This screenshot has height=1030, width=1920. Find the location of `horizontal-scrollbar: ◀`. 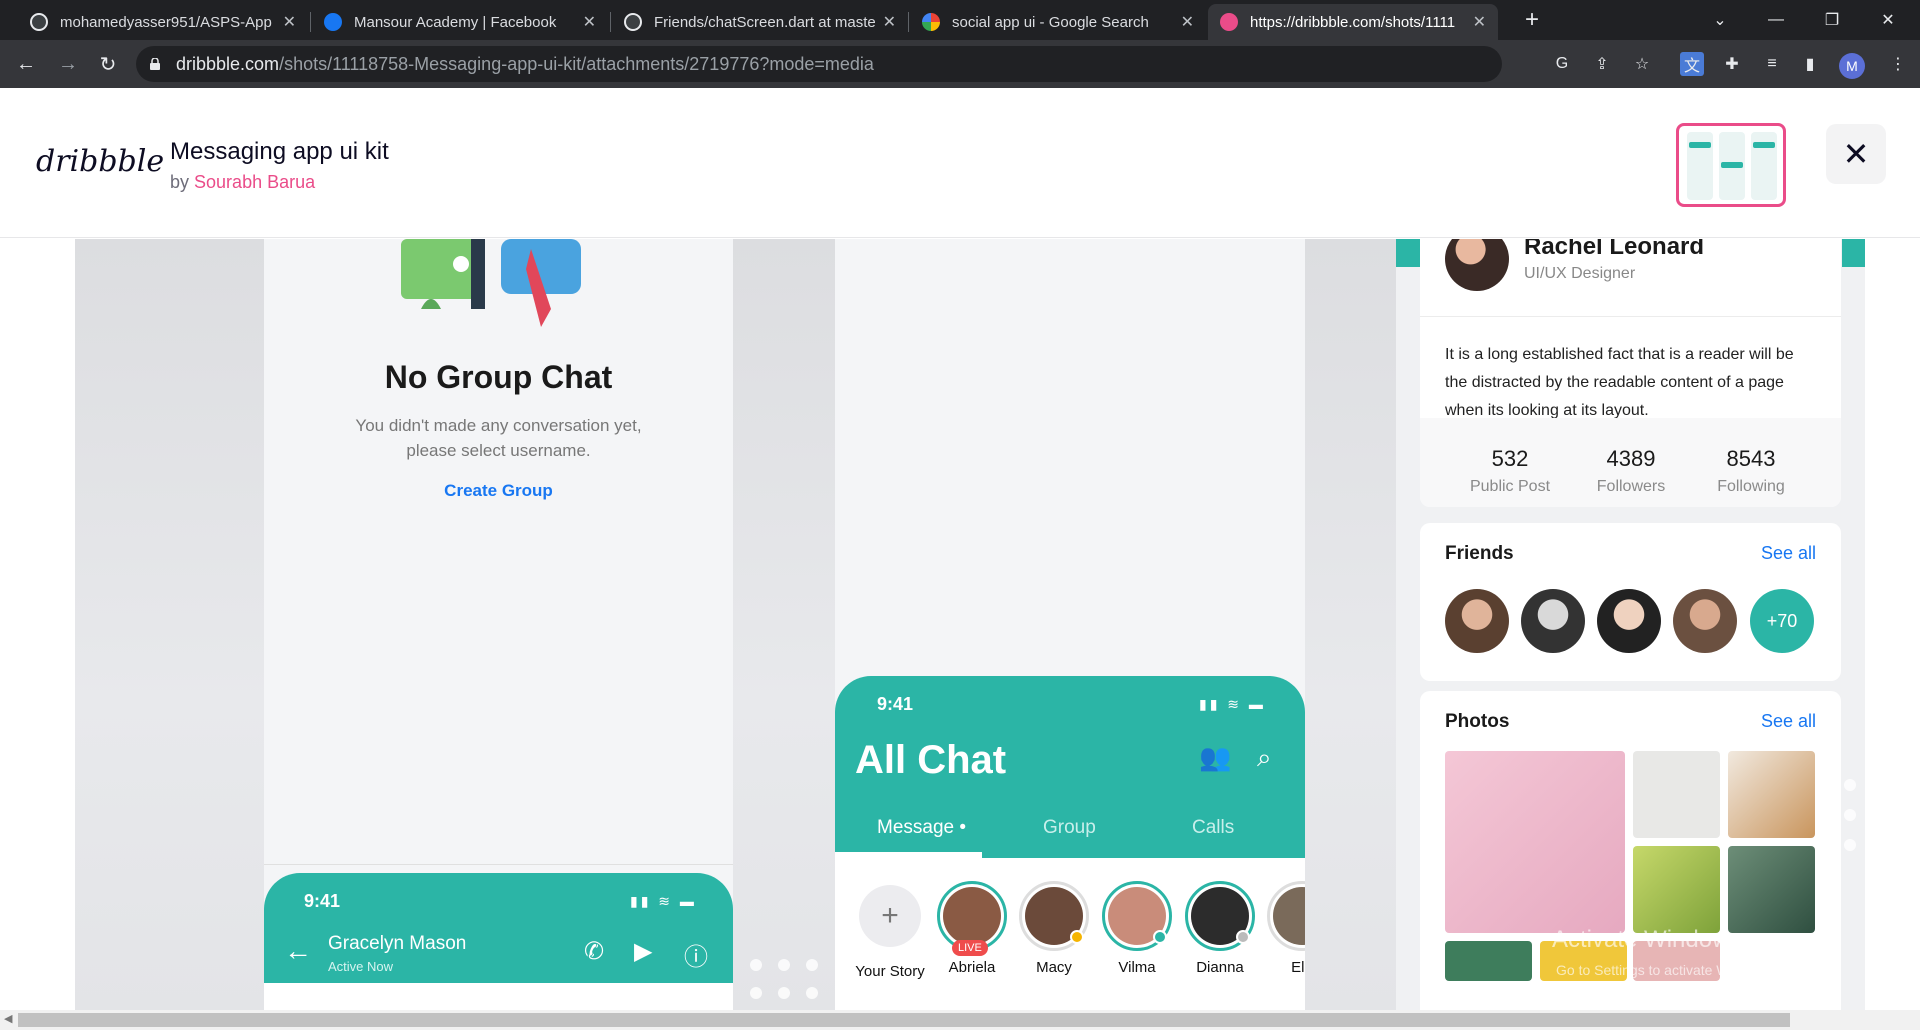

horizontal-scrollbar: ◀ is located at coordinates (960, 1020).